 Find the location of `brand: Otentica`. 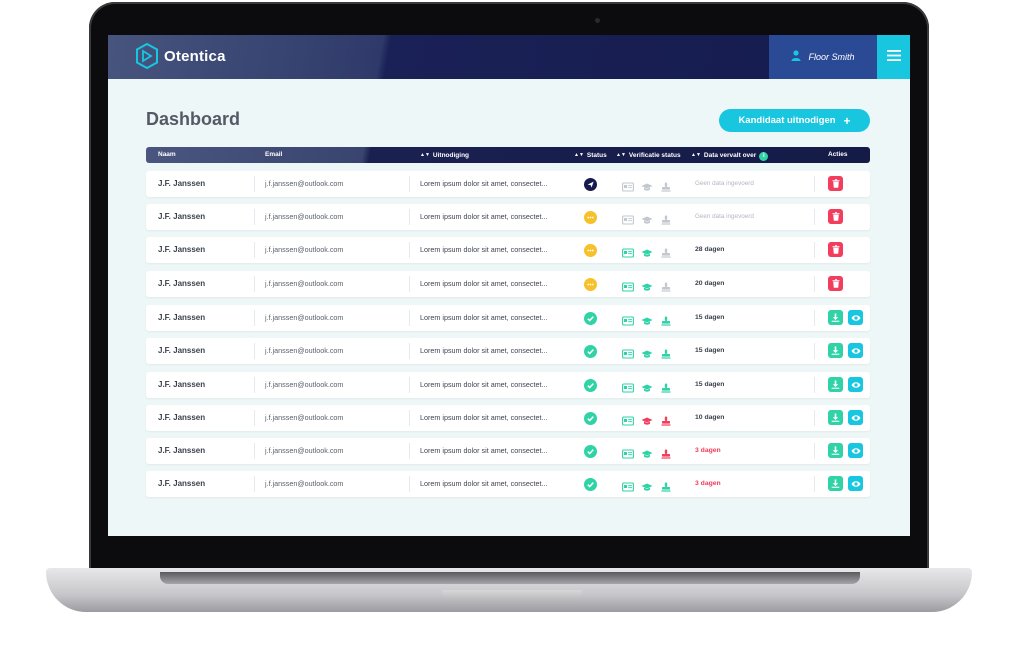

brand: Otentica is located at coordinates (181, 56).